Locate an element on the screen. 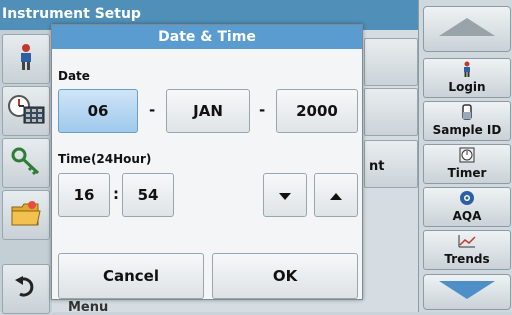  decrement-button is located at coordinates (285, 195).